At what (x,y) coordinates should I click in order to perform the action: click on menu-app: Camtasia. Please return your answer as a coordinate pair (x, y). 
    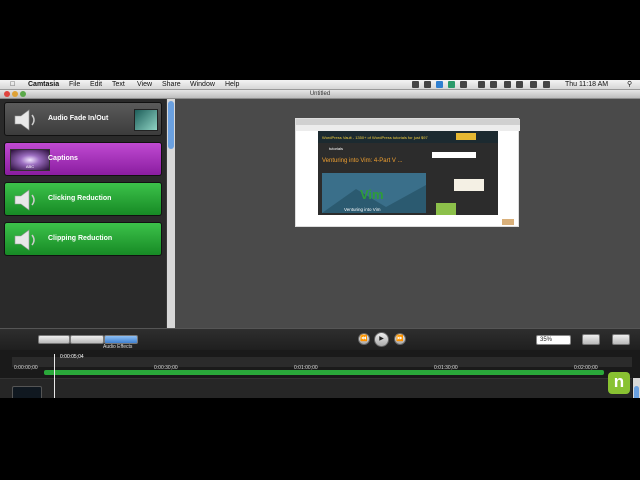
    Looking at the image, I should click on (43, 85).